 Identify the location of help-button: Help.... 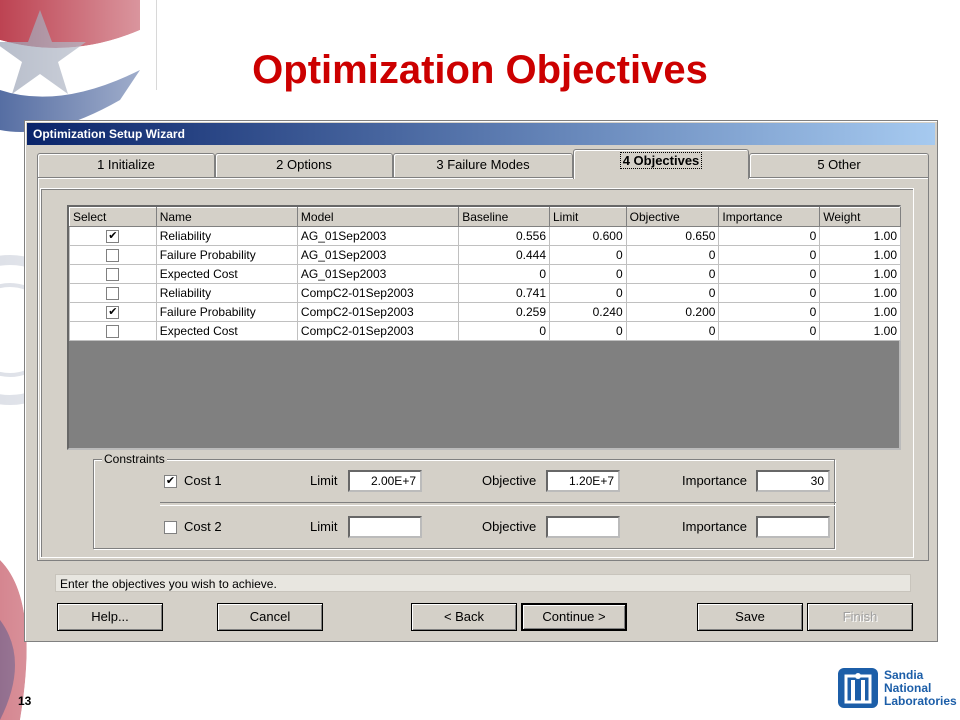
(110, 617).